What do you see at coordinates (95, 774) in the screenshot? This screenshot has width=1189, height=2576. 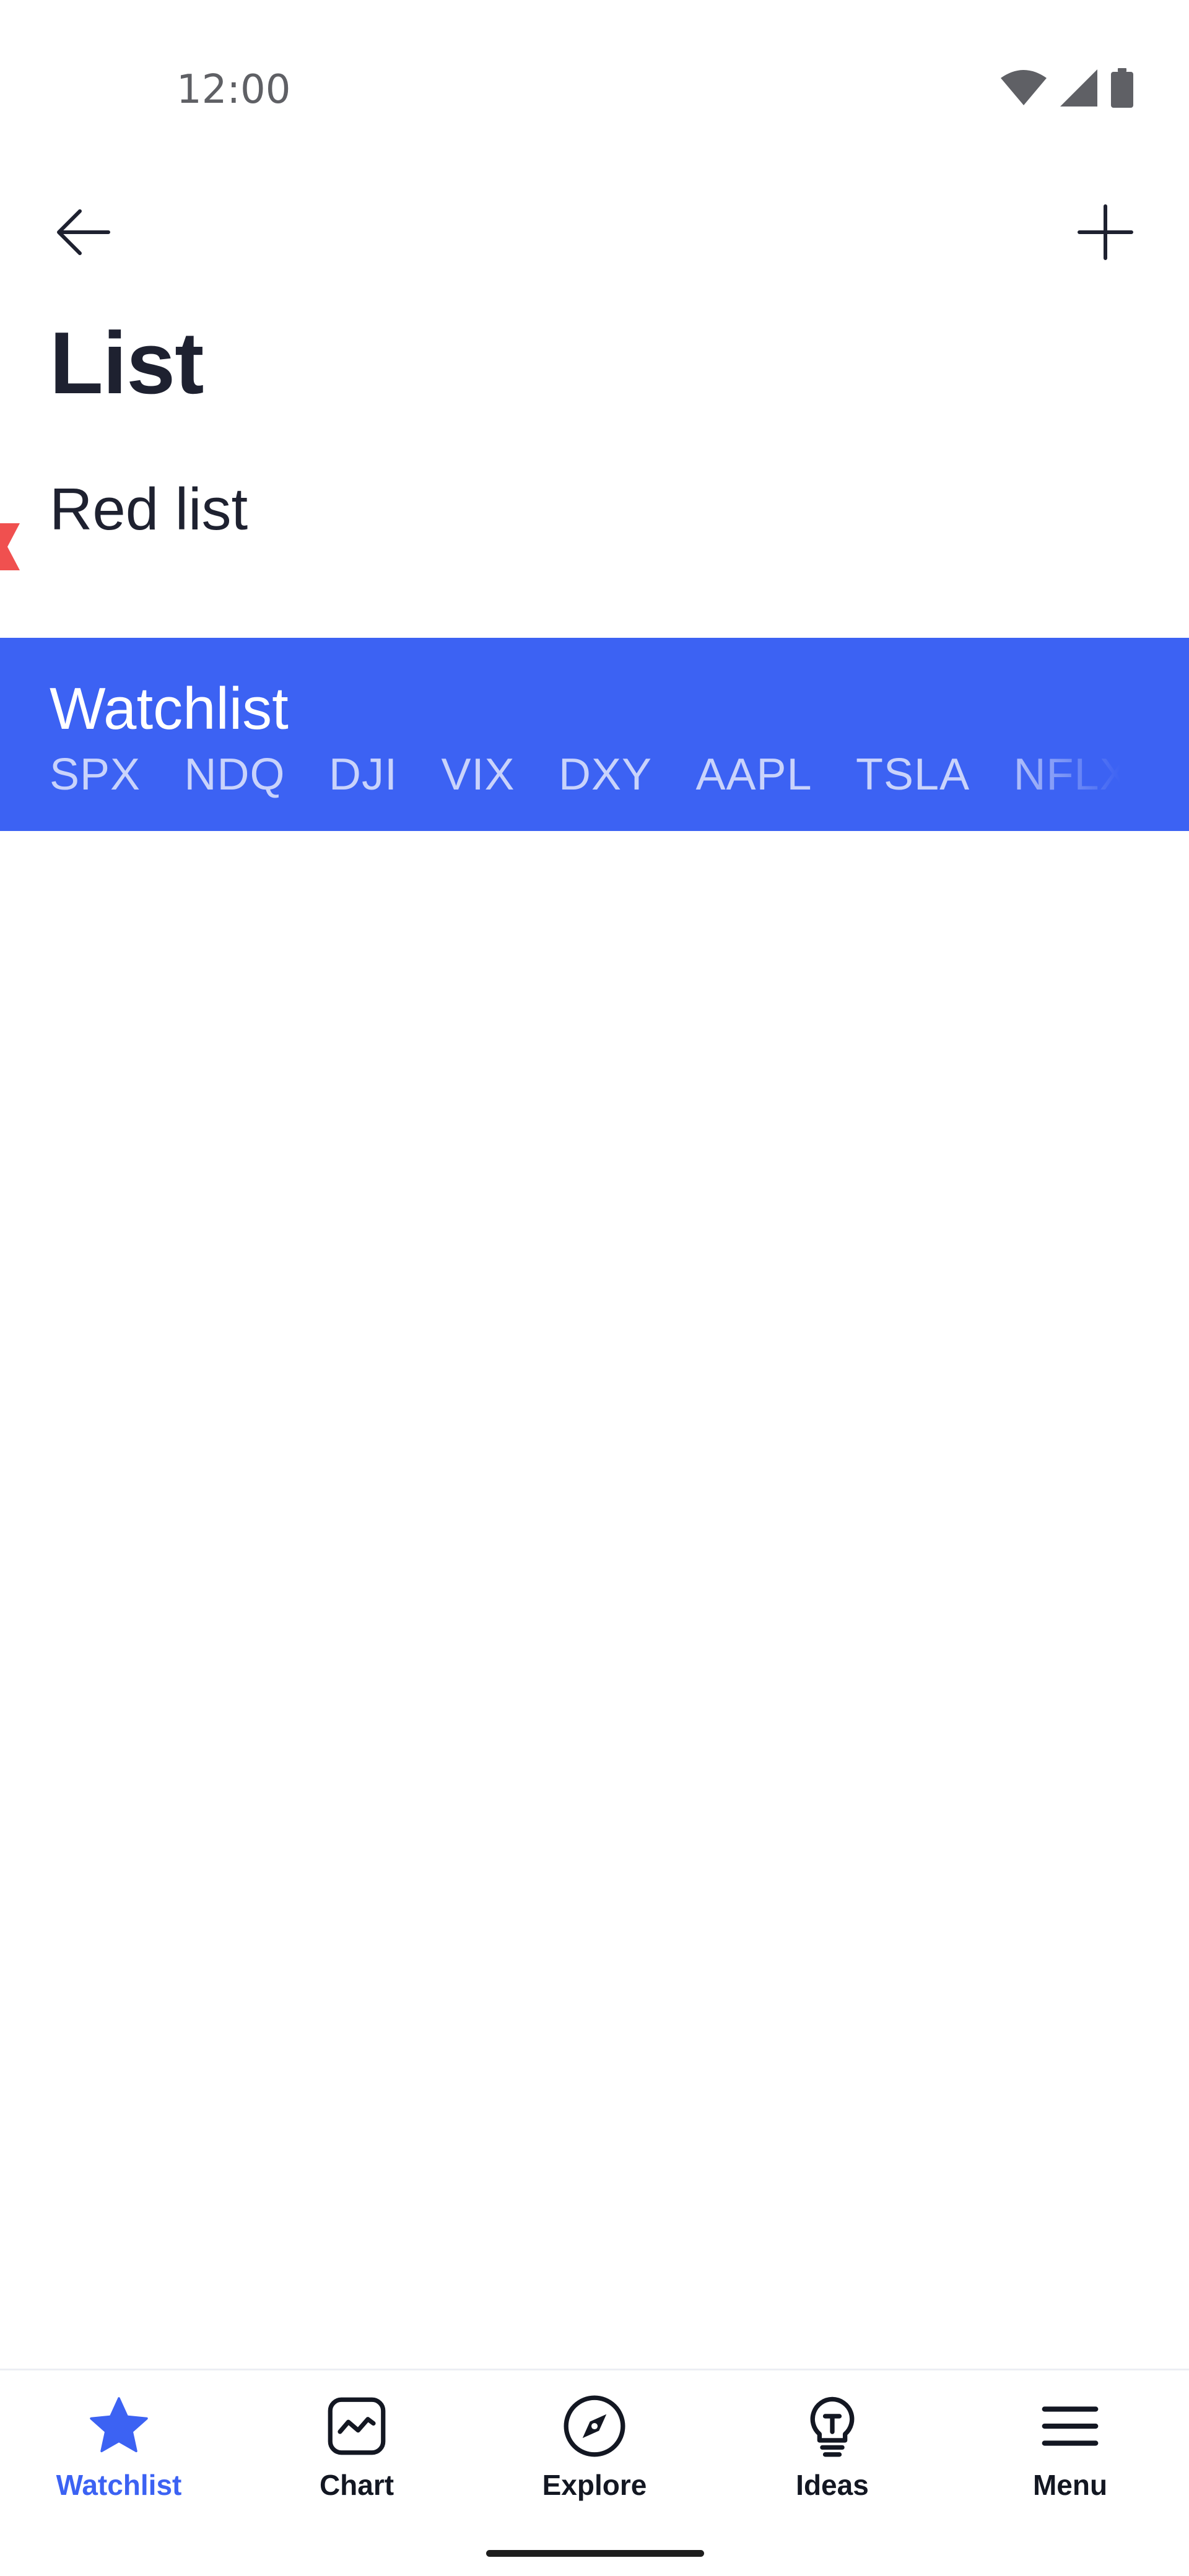 I see `ticker-symbol: SPX` at bounding box center [95, 774].